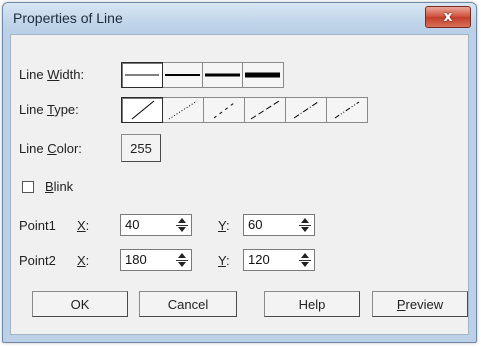  What do you see at coordinates (156, 260) in the screenshot?
I see `point2-x-spinbox: 180` at bounding box center [156, 260].